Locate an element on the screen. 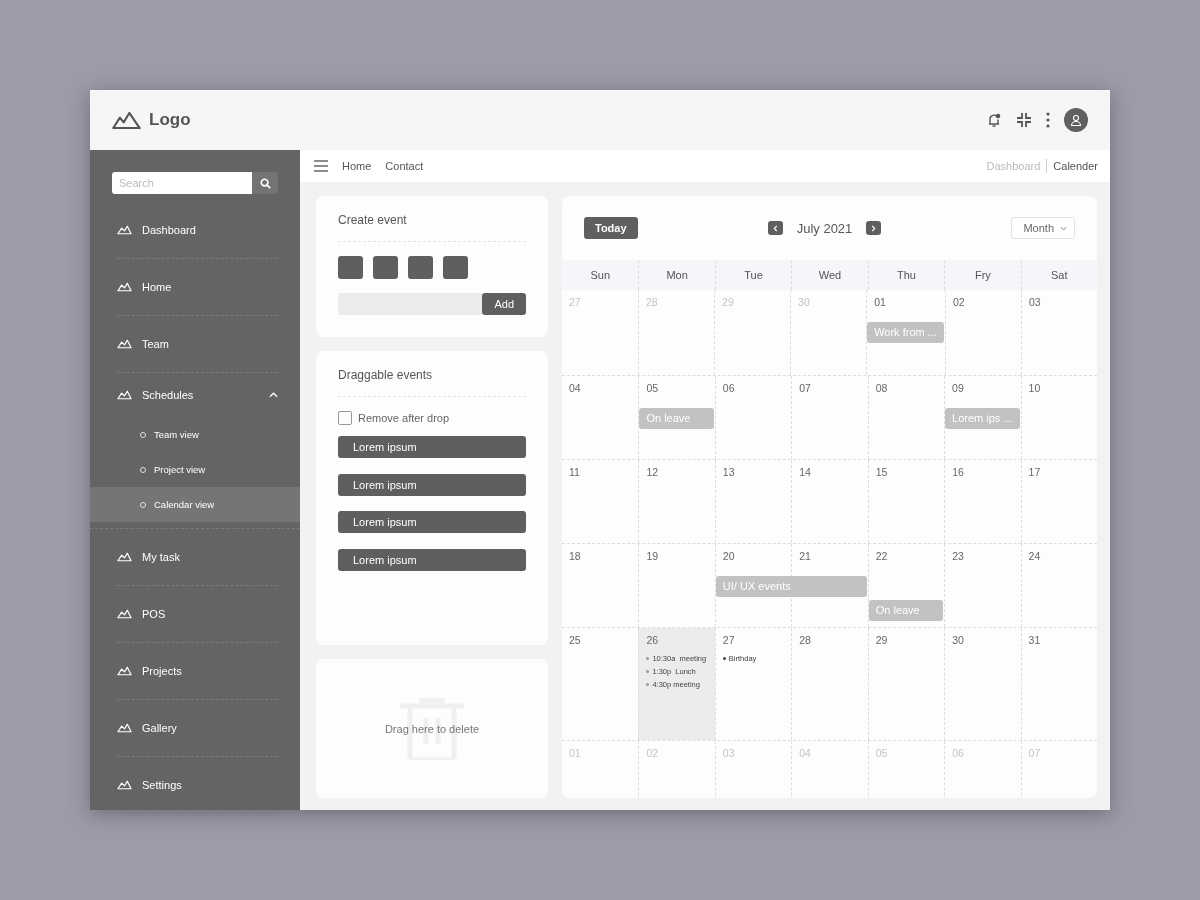 This screenshot has width=1200, height=900. sidebar-item: Dashboard is located at coordinates (197, 230).